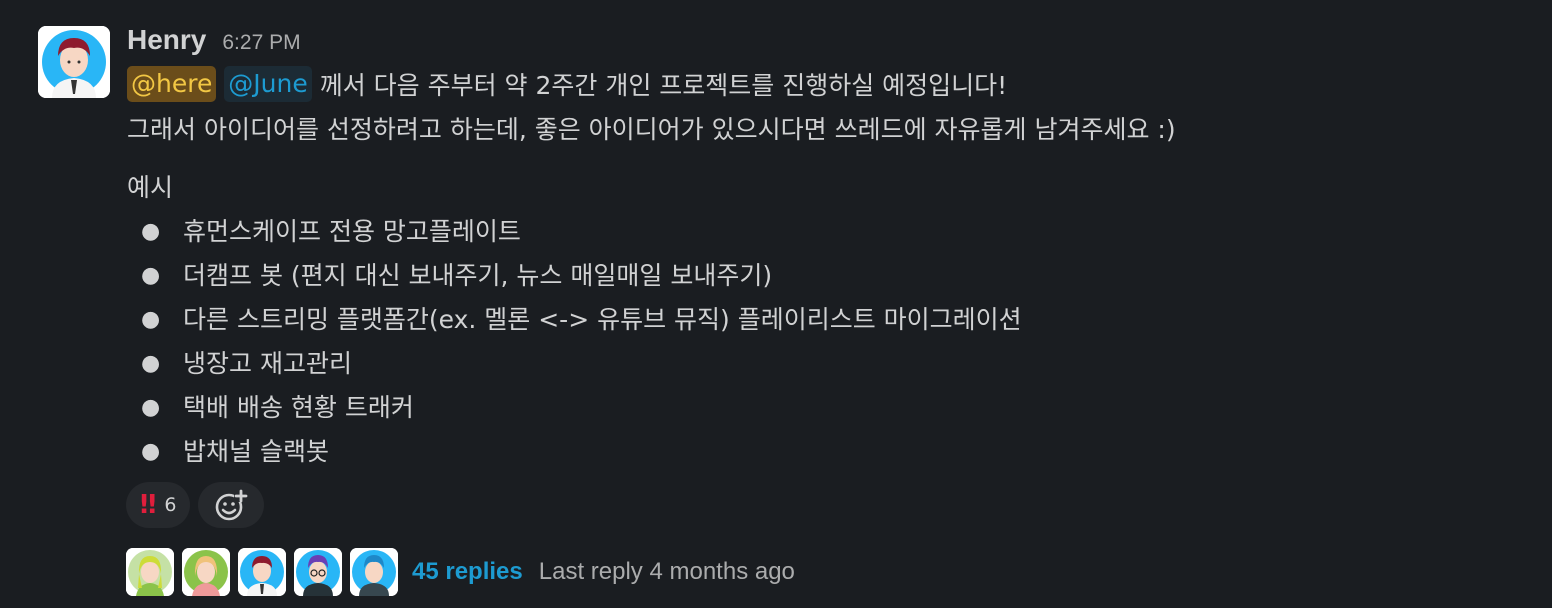 This screenshot has height=608, width=1552. Describe the element at coordinates (827, 232) in the screenshot. I see `list-item: ● 휴먼스케이프 전용 망고플레이트` at that location.